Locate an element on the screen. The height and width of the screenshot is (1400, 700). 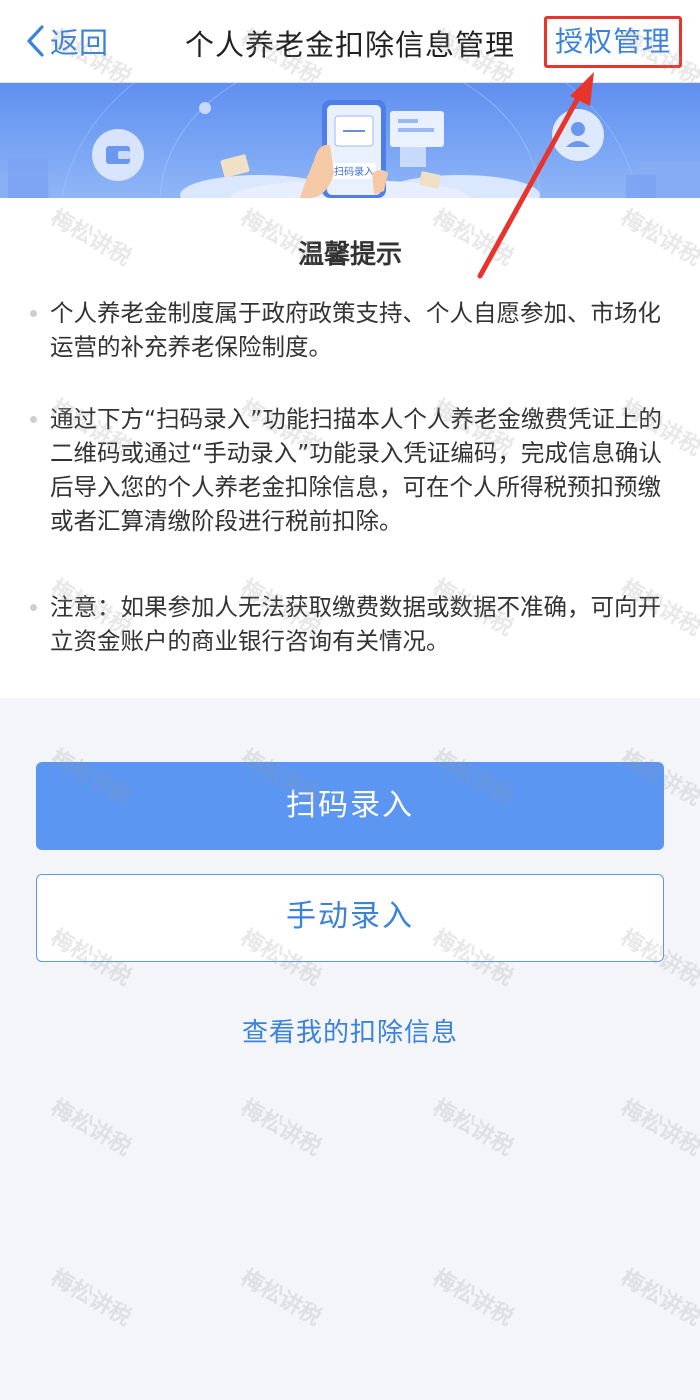
nav-bar: 返回 个人养老金扣除信息管理 授权管理 is located at coordinates (350, 41).